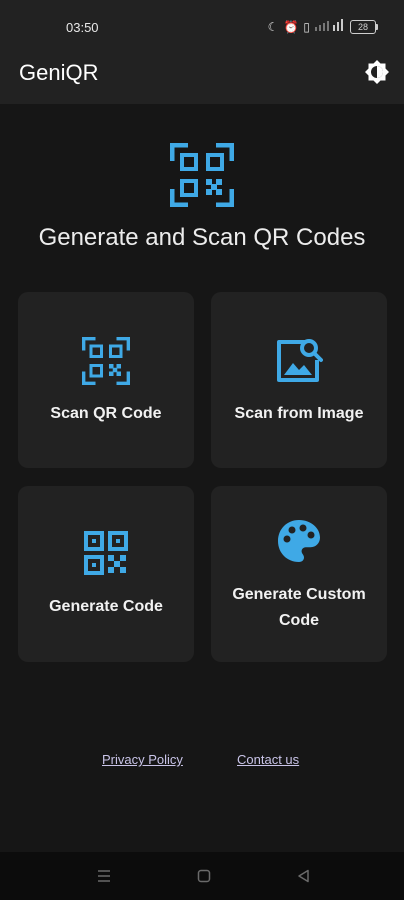 The image size is (404, 900). I want to click on image-search-icon, so click(300, 360).